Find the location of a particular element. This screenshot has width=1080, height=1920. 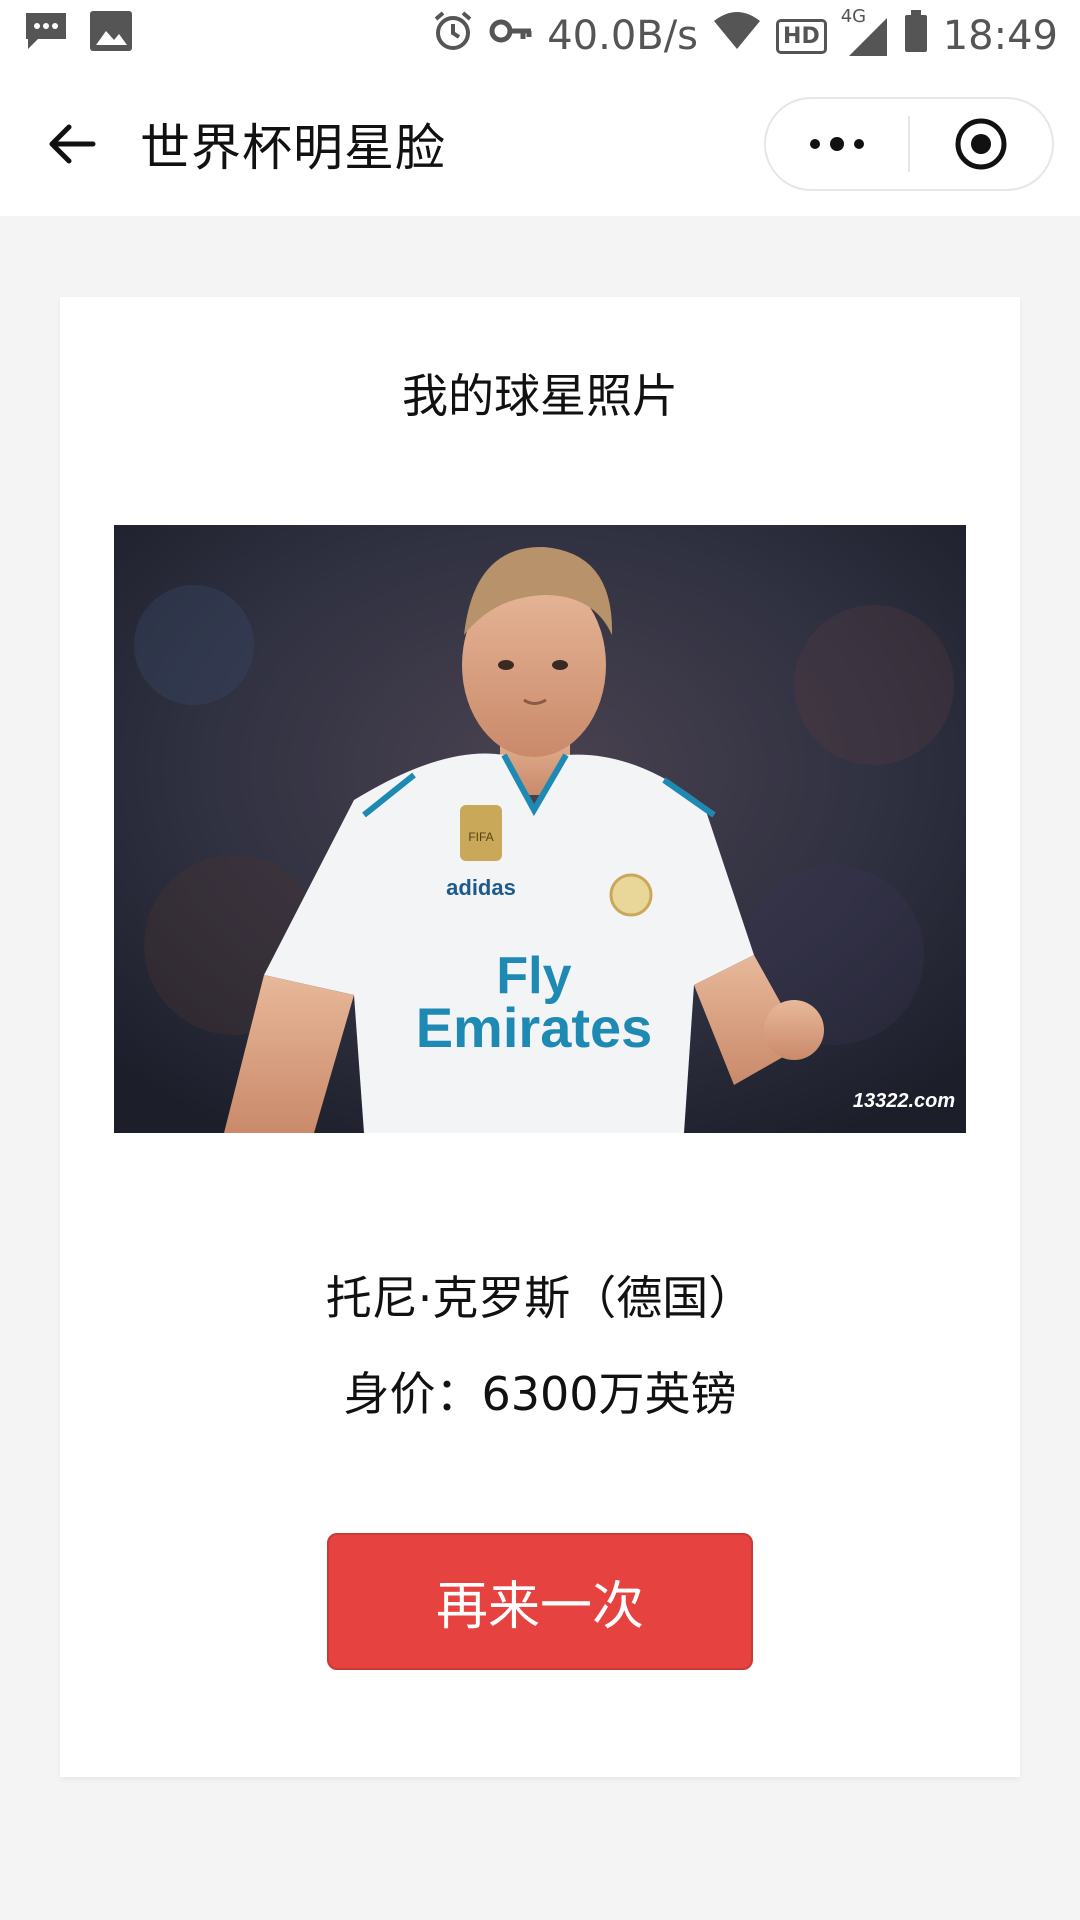

battery-icon is located at coordinates (916, 36).